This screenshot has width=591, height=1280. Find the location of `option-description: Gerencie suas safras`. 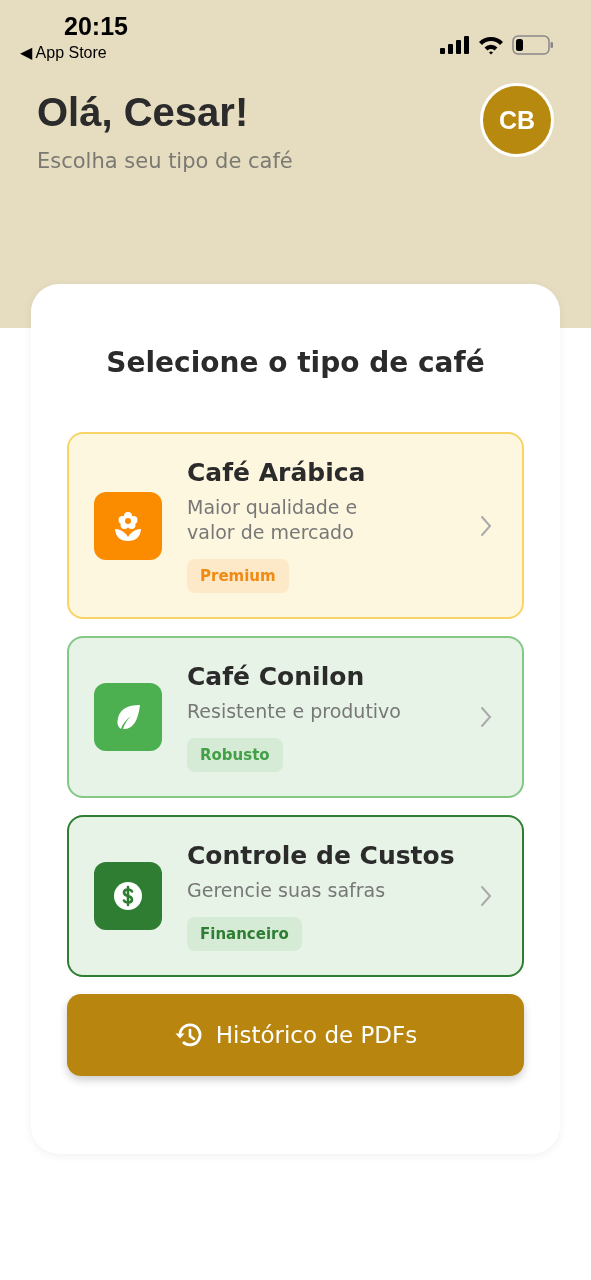

option-description: Gerencie suas safras is located at coordinates (286, 891).